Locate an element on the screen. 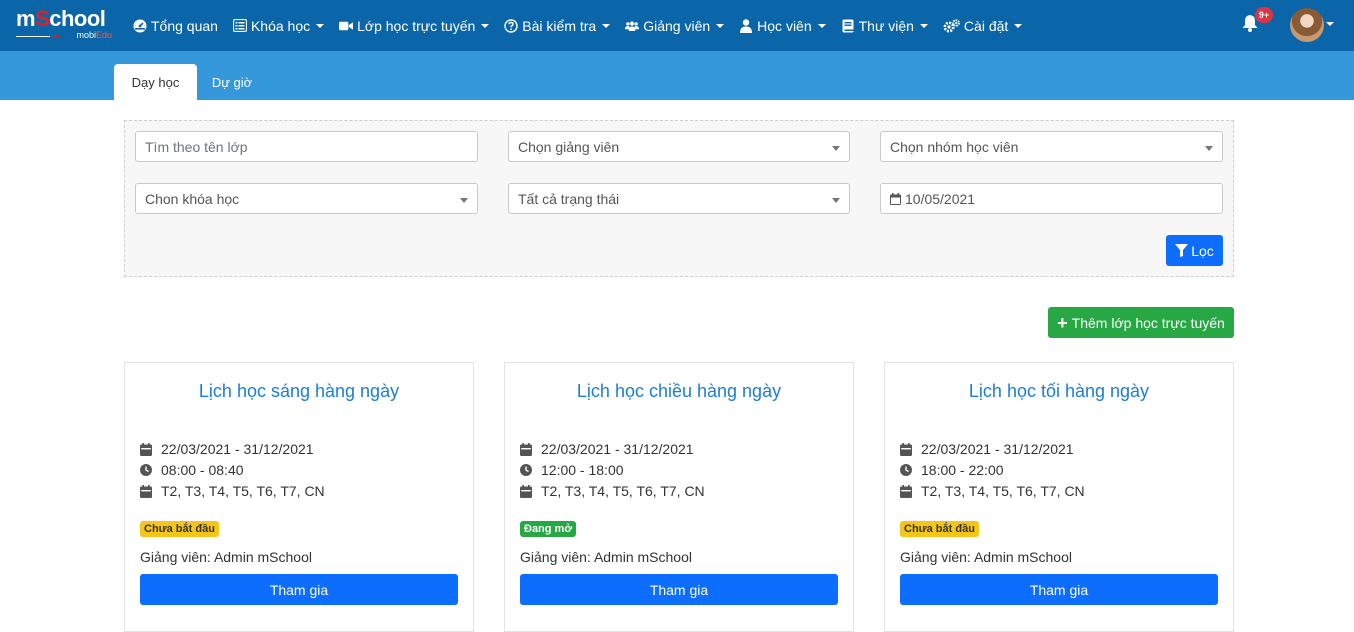 This screenshot has width=1354, height=632. select-value: Chon khóa học is located at coordinates (192, 198).